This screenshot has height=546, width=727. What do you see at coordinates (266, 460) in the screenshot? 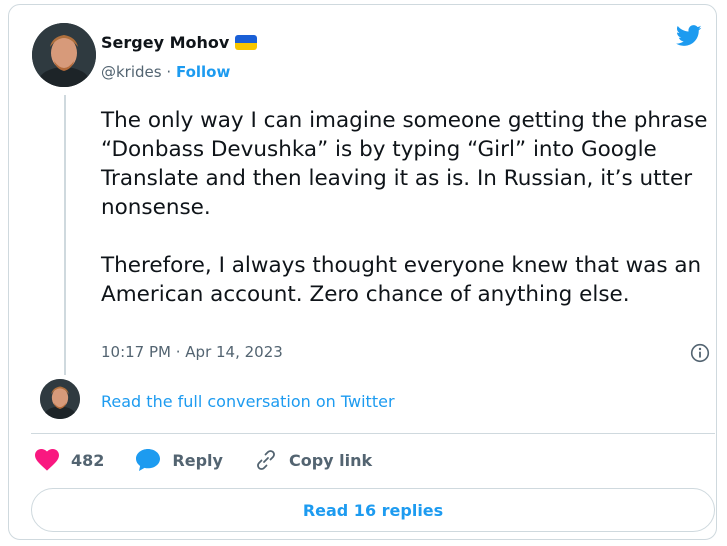
I see `link-icon` at bounding box center [266, 460].